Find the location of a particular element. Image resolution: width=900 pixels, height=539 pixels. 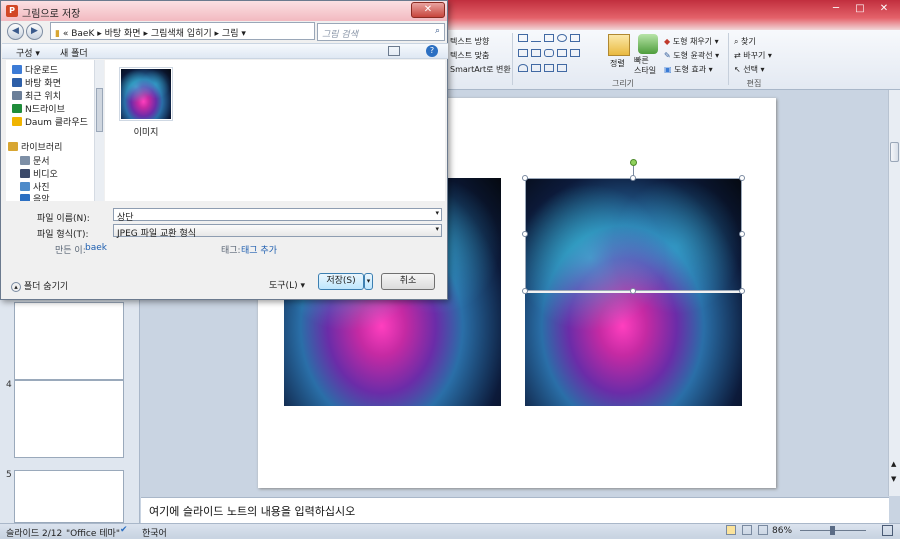

nav-item-videos: 비디오 is located at coordinates (39, 173).